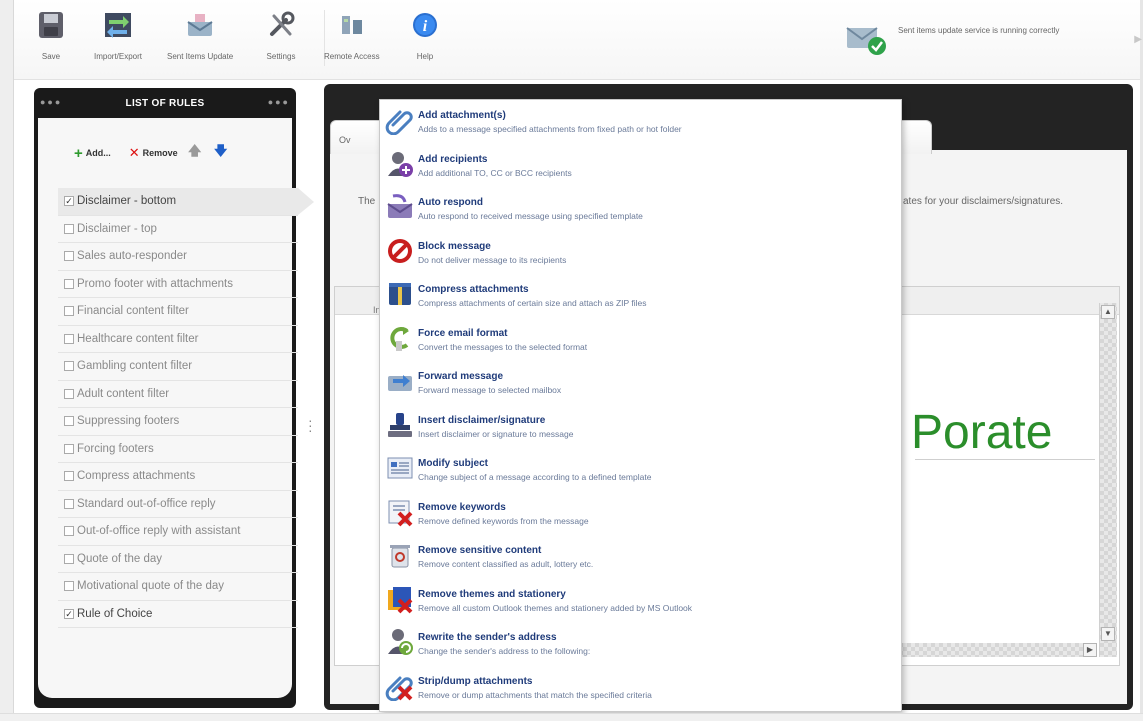  I want to click on panel-splitter: · · ·, so click(310, 425).